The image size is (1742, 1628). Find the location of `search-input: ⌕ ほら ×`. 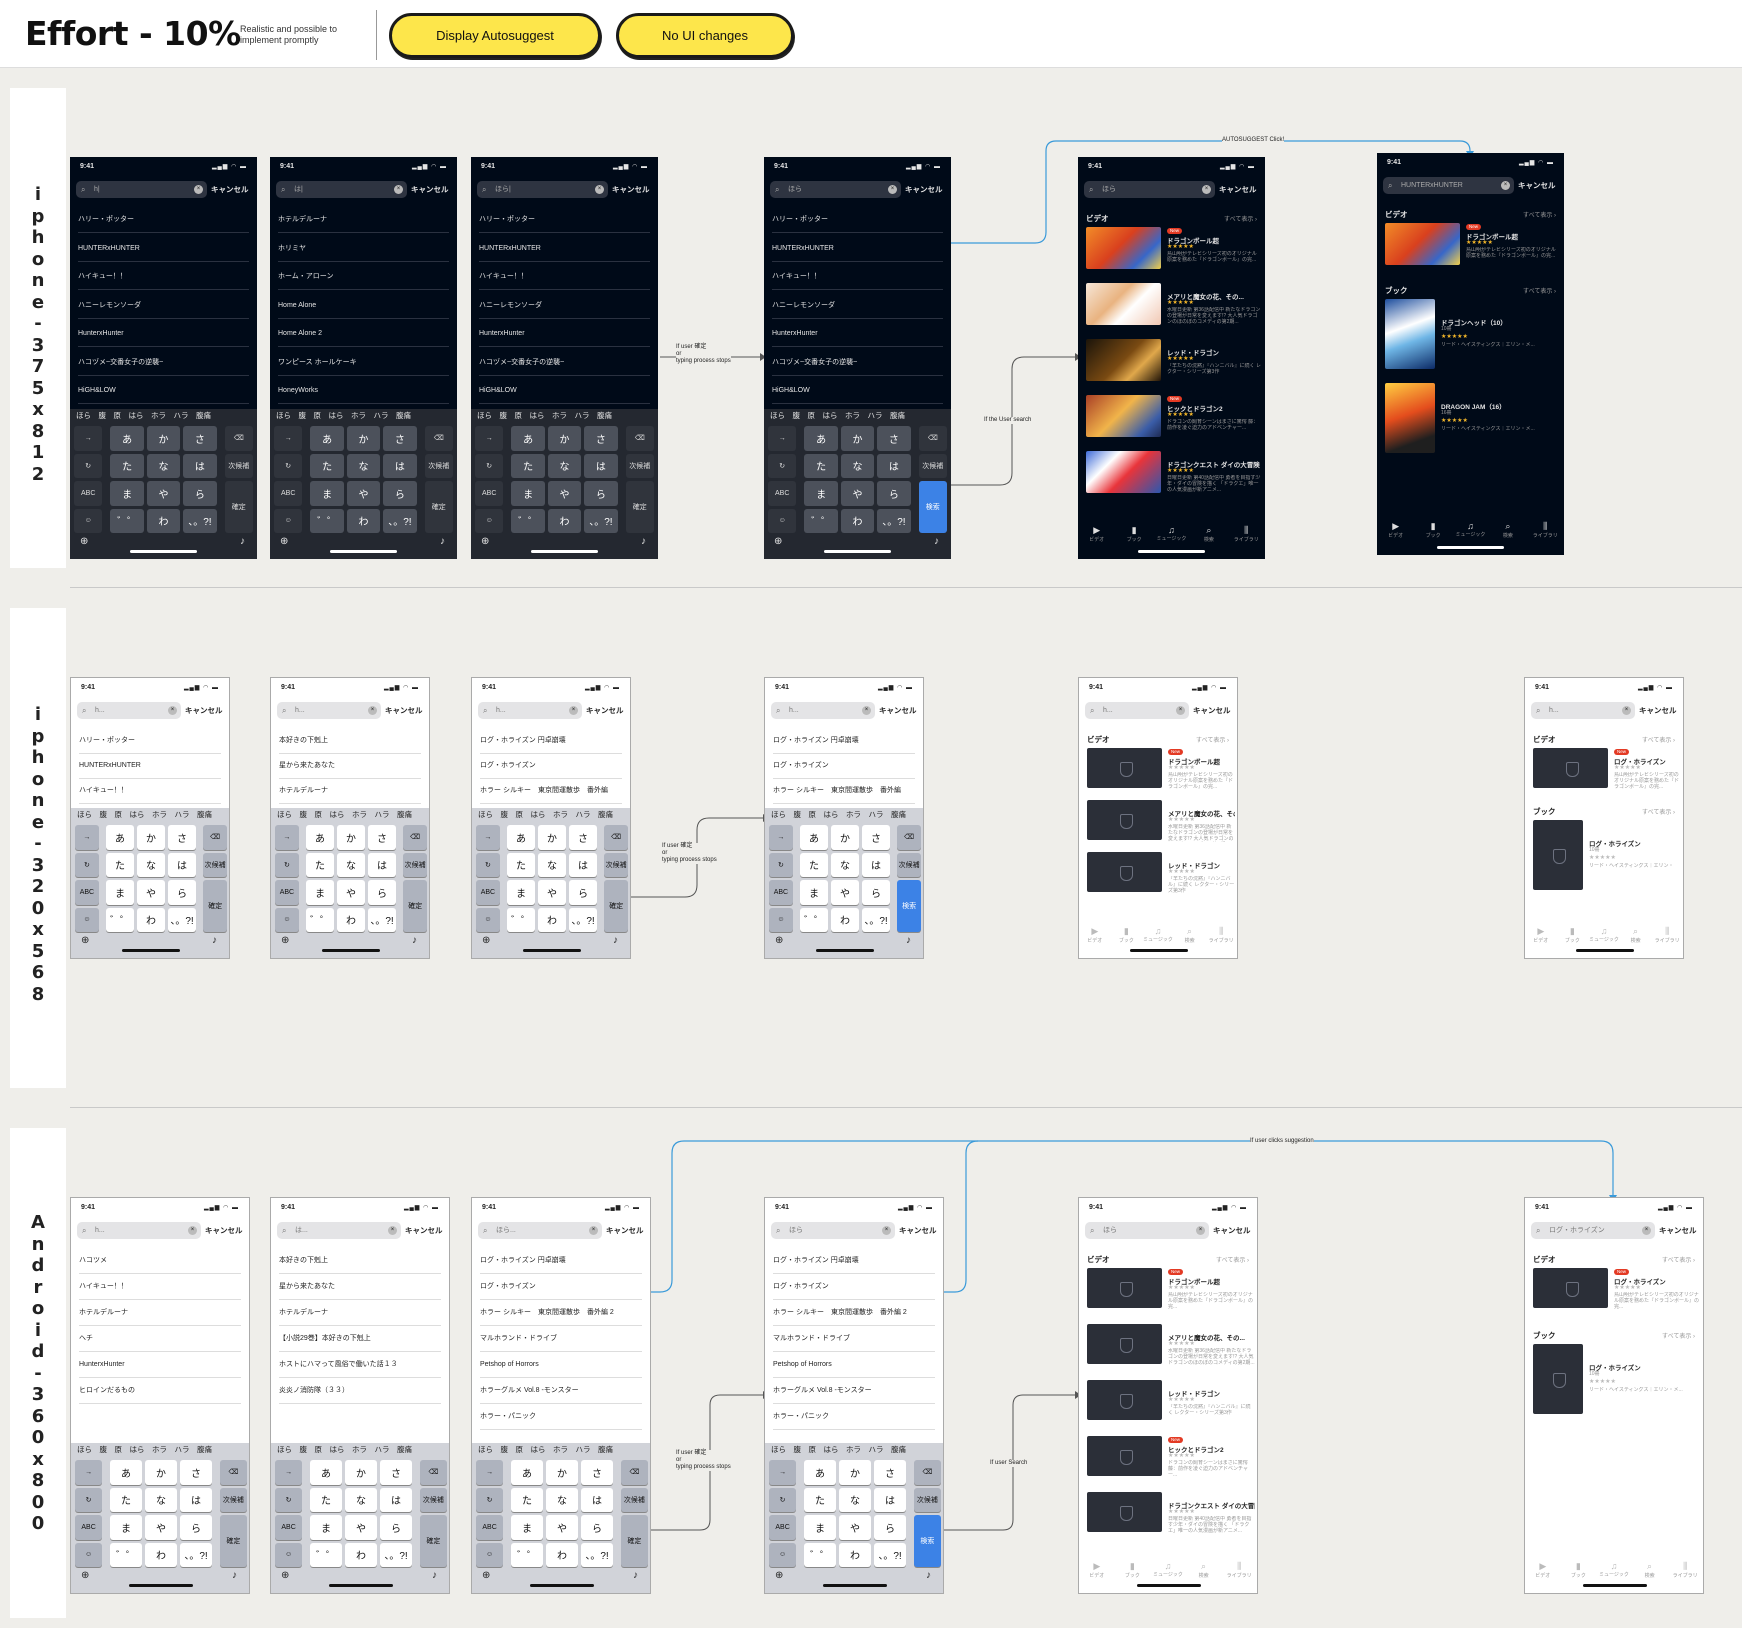

search-input: ⌕ ほら × is located at coordinates (1149, 189).